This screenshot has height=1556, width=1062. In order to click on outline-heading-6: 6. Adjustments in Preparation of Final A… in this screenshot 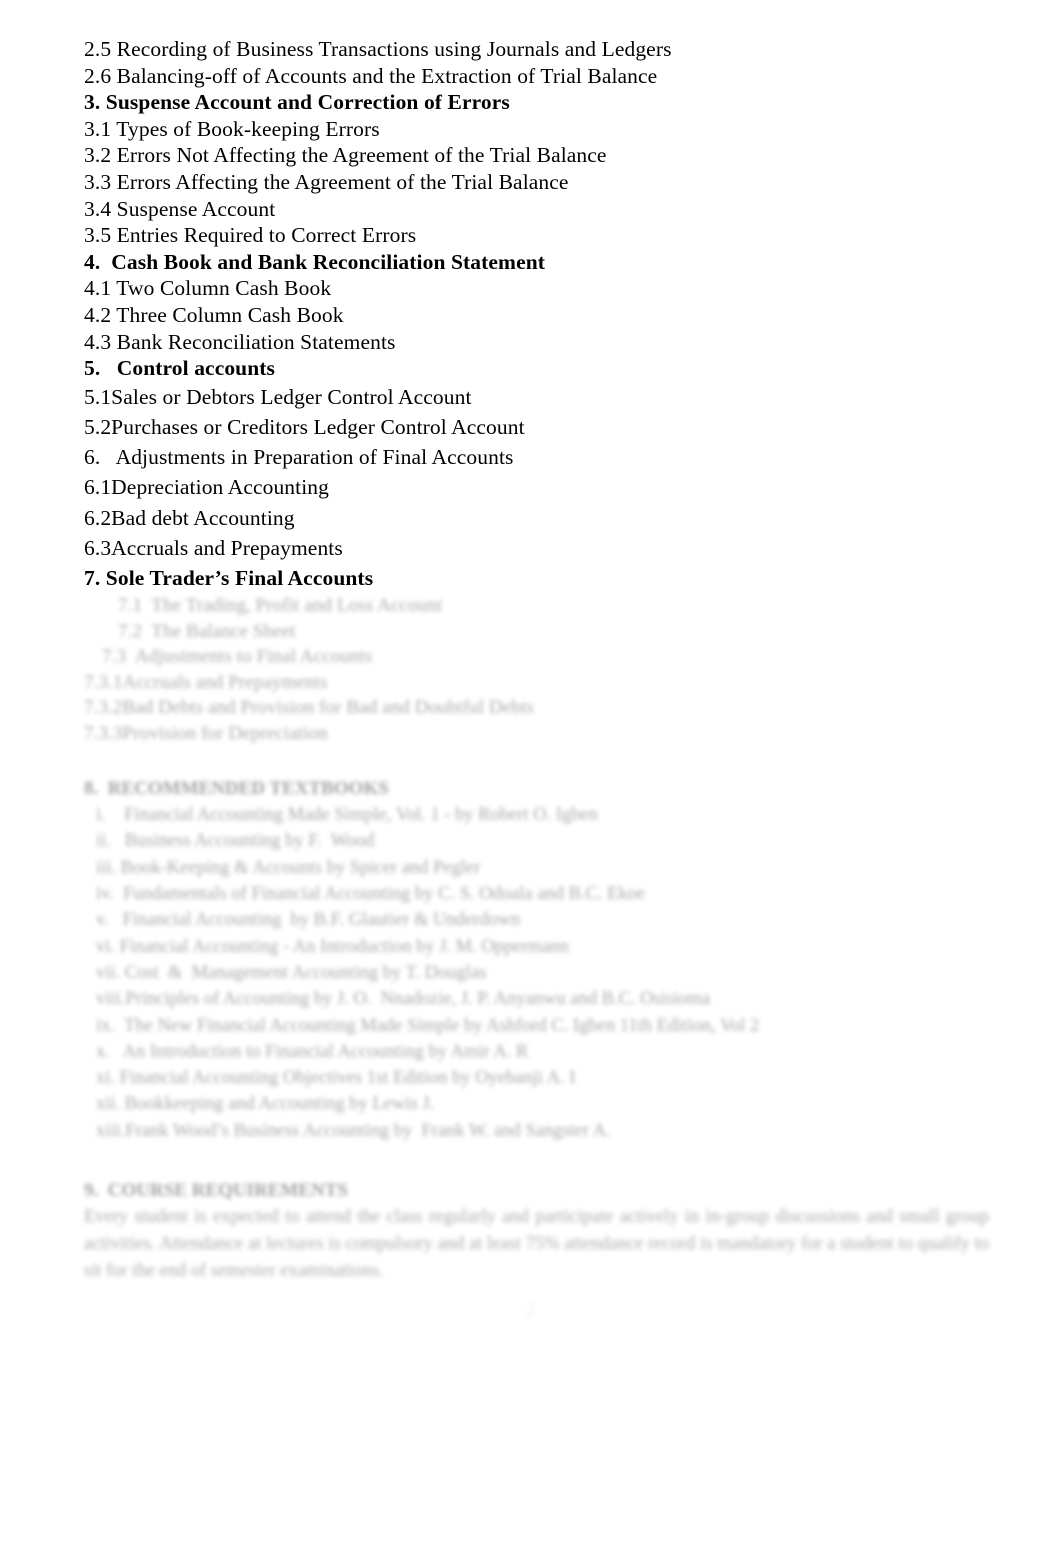, I will do `click(299, 457)`.